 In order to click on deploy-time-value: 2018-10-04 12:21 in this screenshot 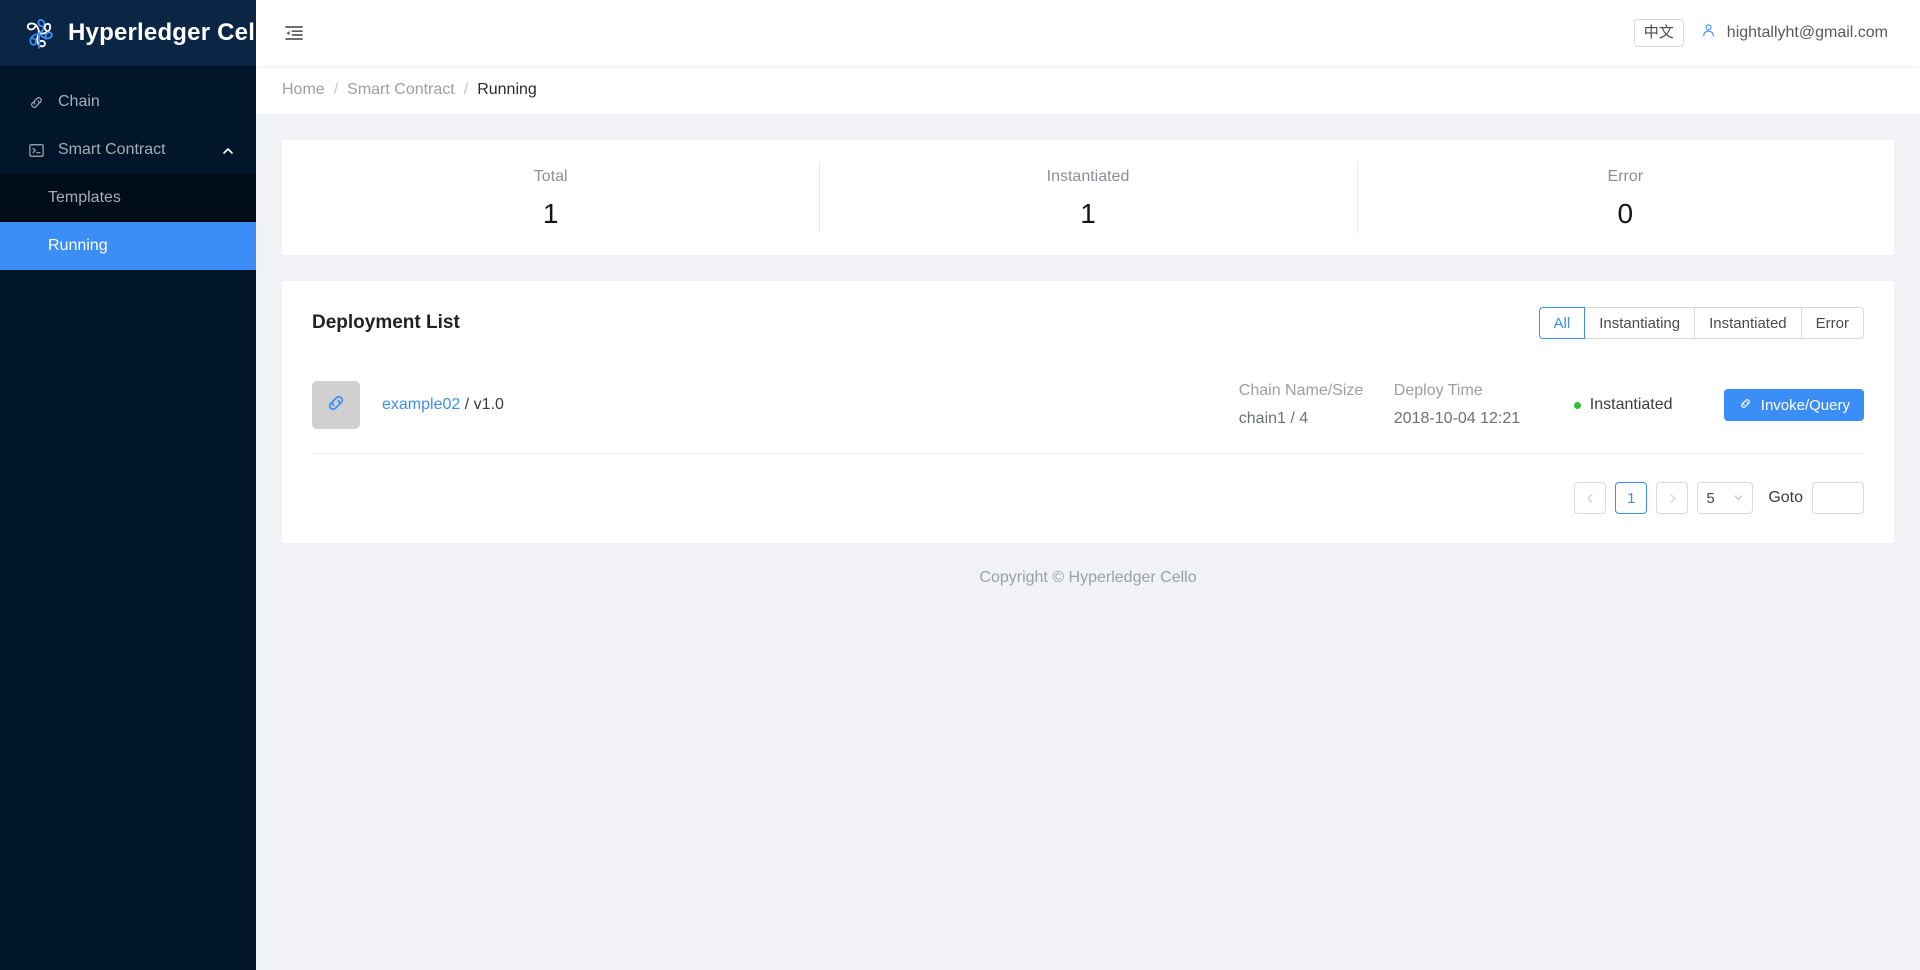, I will do `click(1457, 418)`.